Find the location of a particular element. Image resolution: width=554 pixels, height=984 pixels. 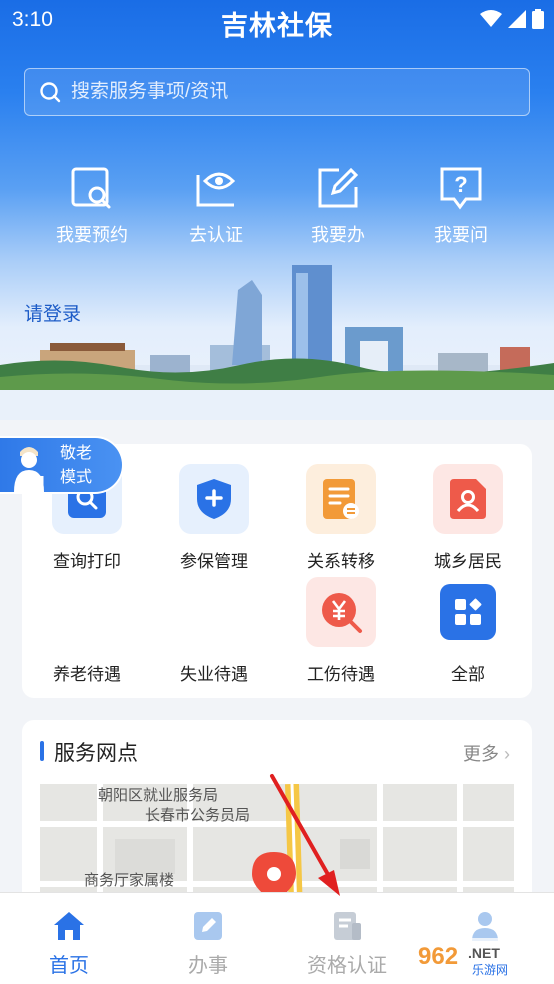

service-label: 全部 is located at coordinates (468, 674).